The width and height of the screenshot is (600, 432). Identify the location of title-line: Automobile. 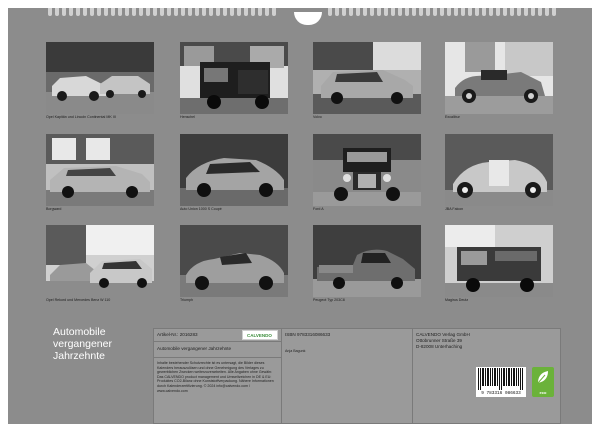
(79, 332).